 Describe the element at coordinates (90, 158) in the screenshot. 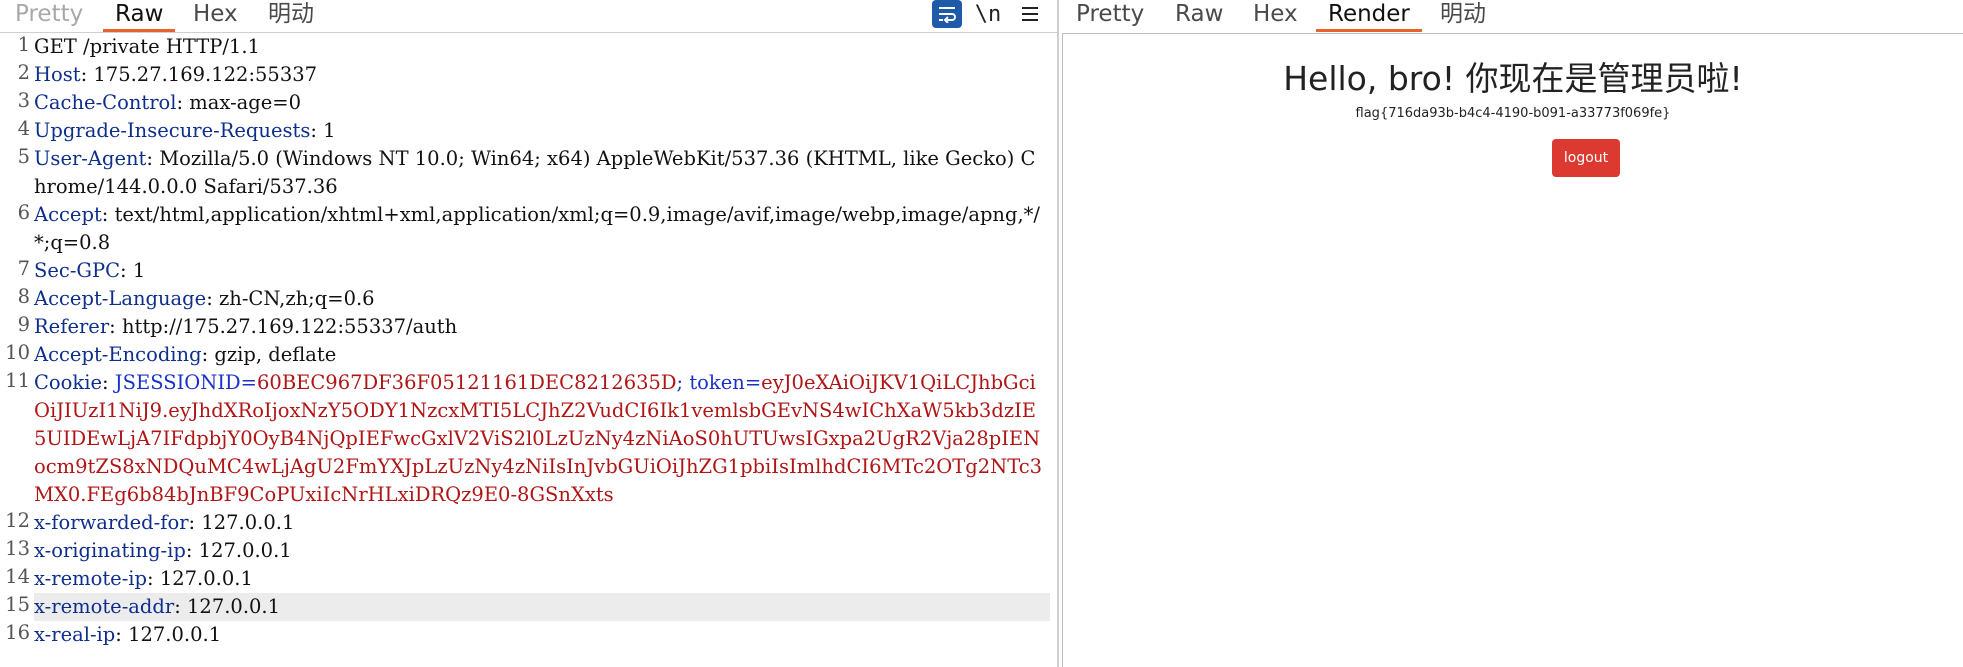

I see `header-name: User-Agent` at that location.